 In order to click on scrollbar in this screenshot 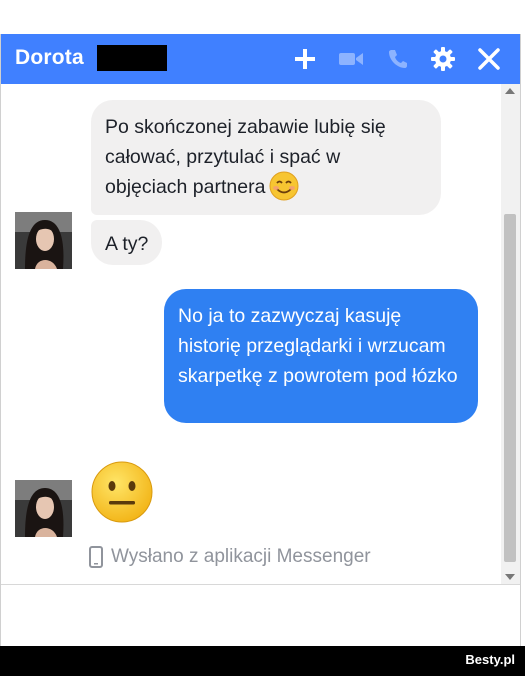, I will do `click(510, 334)`.